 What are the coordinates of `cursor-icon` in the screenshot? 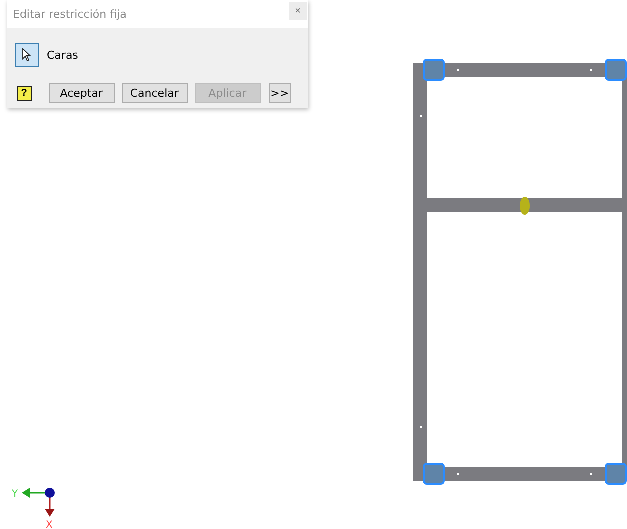 It's located at (27, 55).